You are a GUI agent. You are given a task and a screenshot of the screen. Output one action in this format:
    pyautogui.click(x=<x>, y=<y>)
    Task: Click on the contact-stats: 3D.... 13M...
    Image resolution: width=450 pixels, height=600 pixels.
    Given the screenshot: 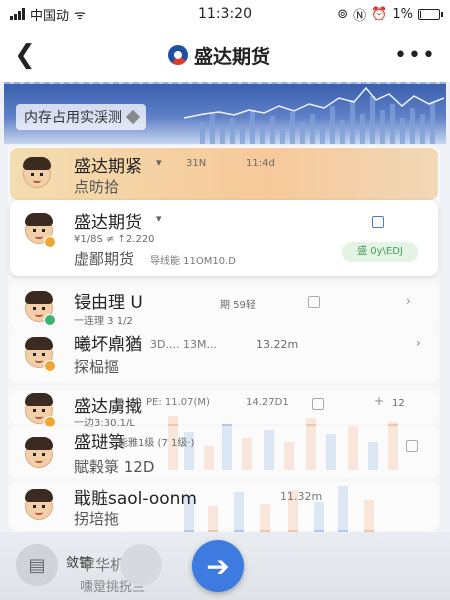 What is the action you would take?
    pyautogui.click(x=183, y=344)
    